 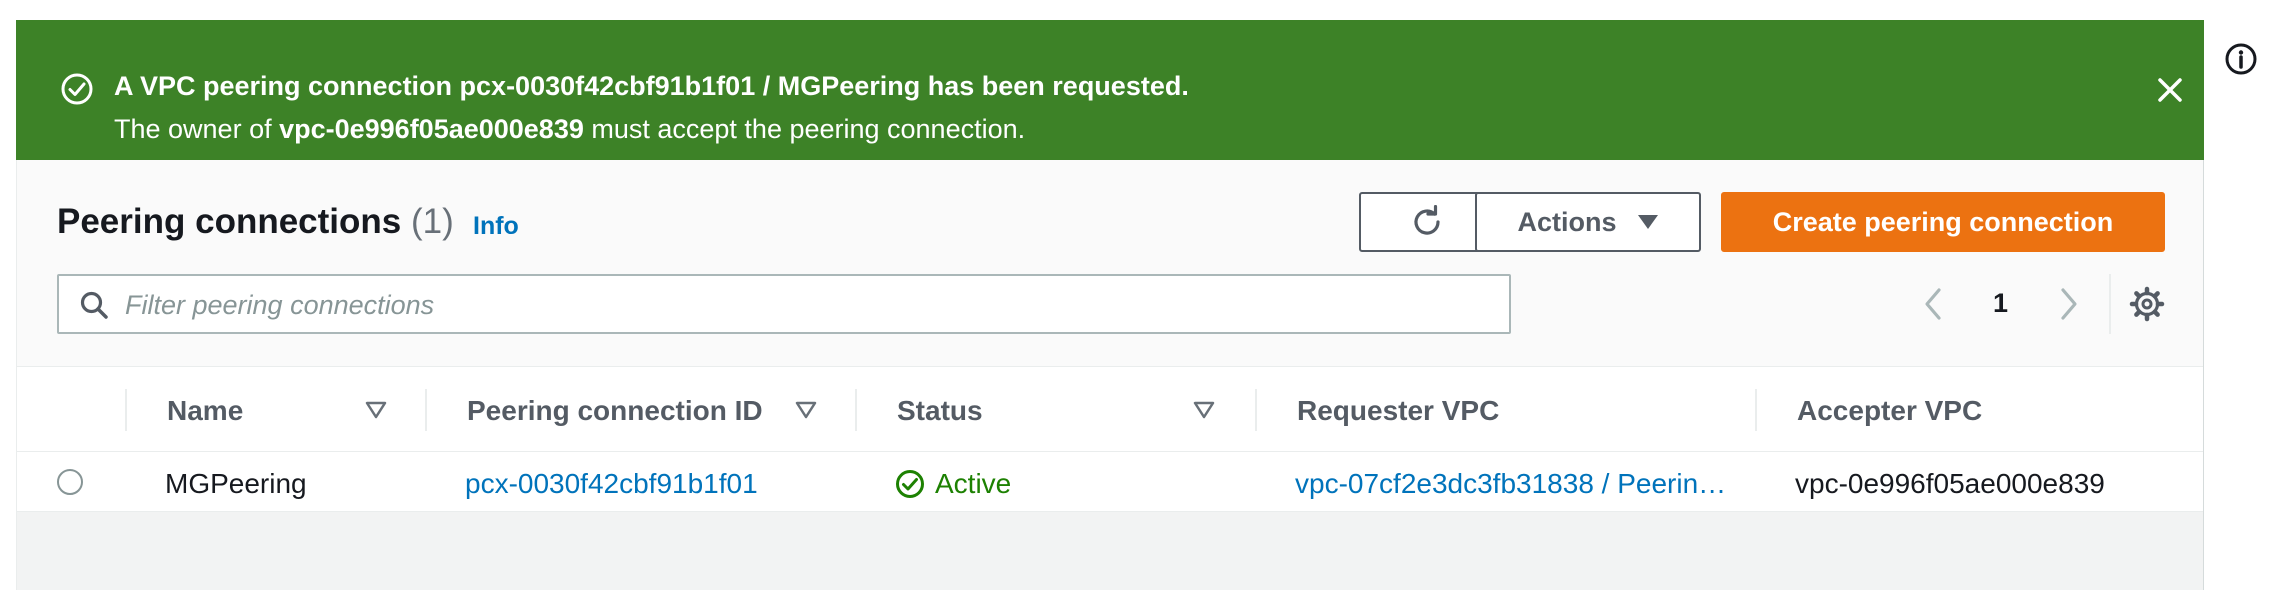 I want to click on page-title: Peering connections (1), so click(x=255, y=222).